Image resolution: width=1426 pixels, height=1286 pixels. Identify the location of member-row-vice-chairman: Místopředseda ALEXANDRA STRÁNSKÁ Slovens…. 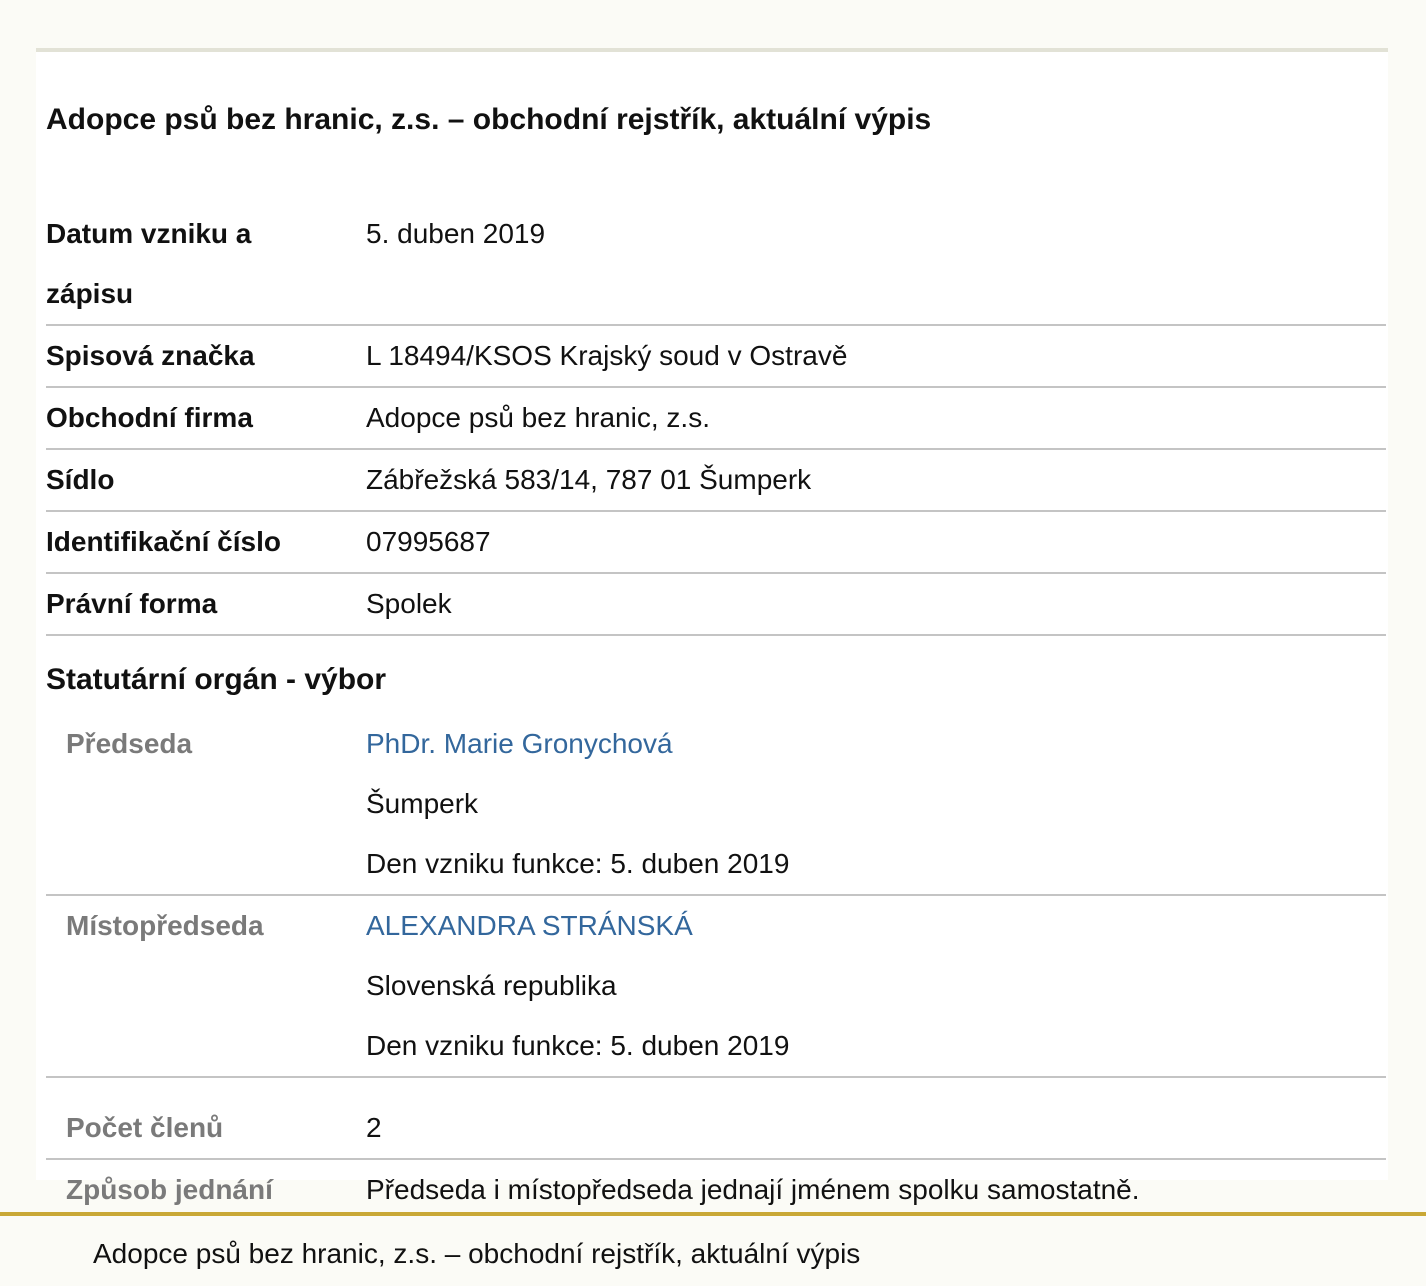
(716, 987).